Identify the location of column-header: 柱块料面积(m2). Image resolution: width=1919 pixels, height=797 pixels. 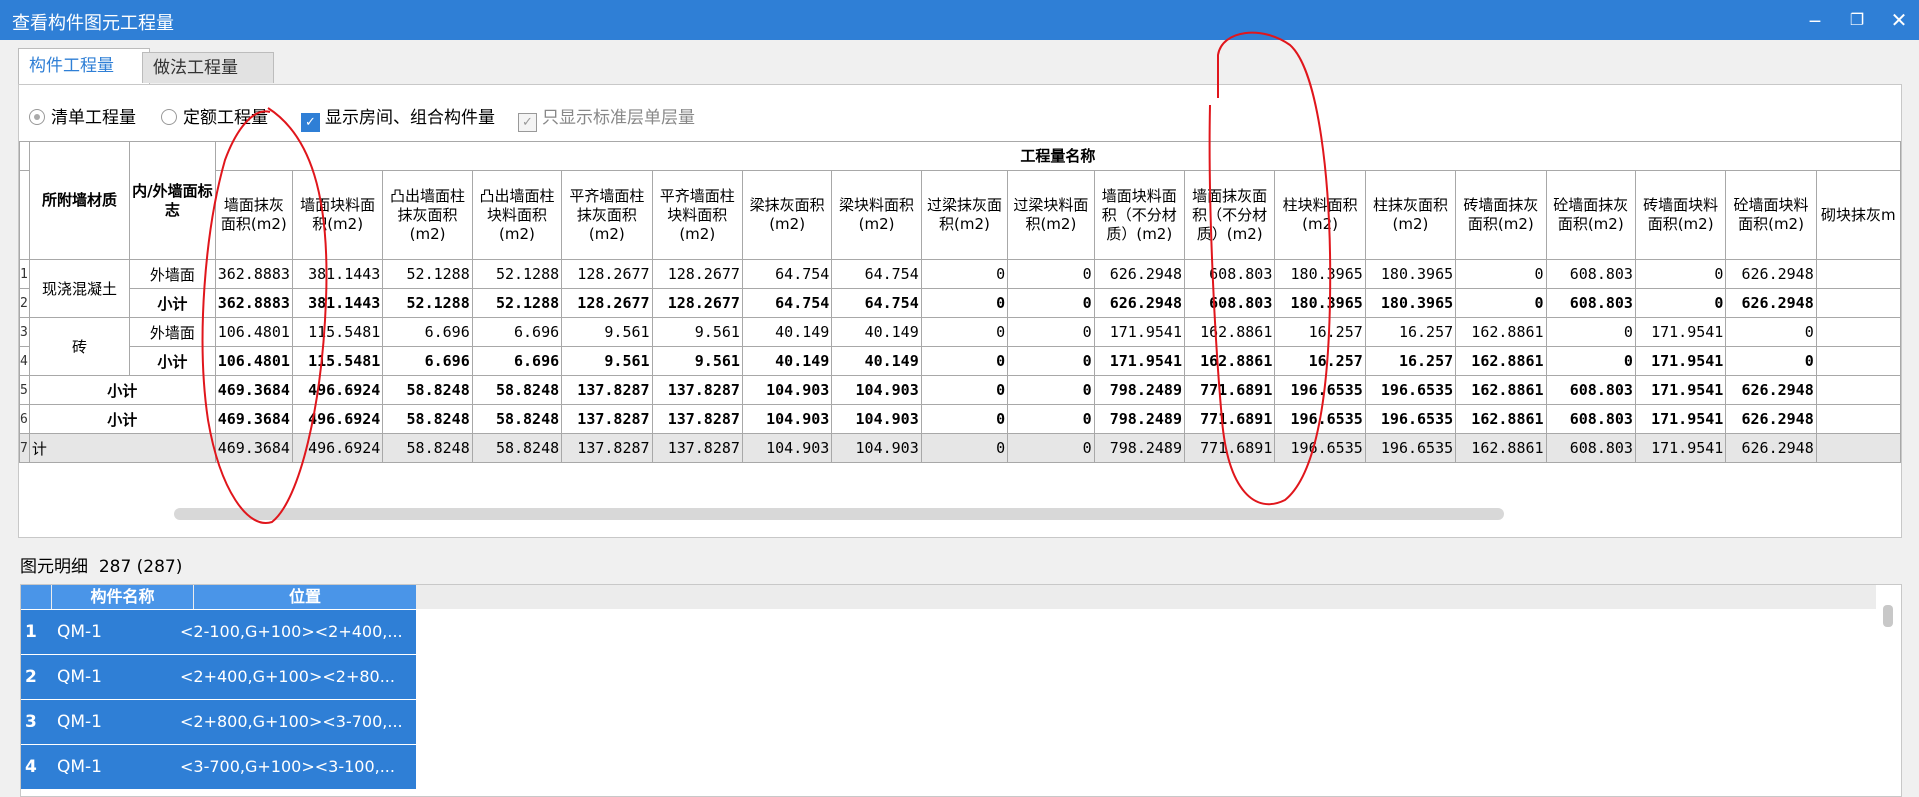
(1320, 215).